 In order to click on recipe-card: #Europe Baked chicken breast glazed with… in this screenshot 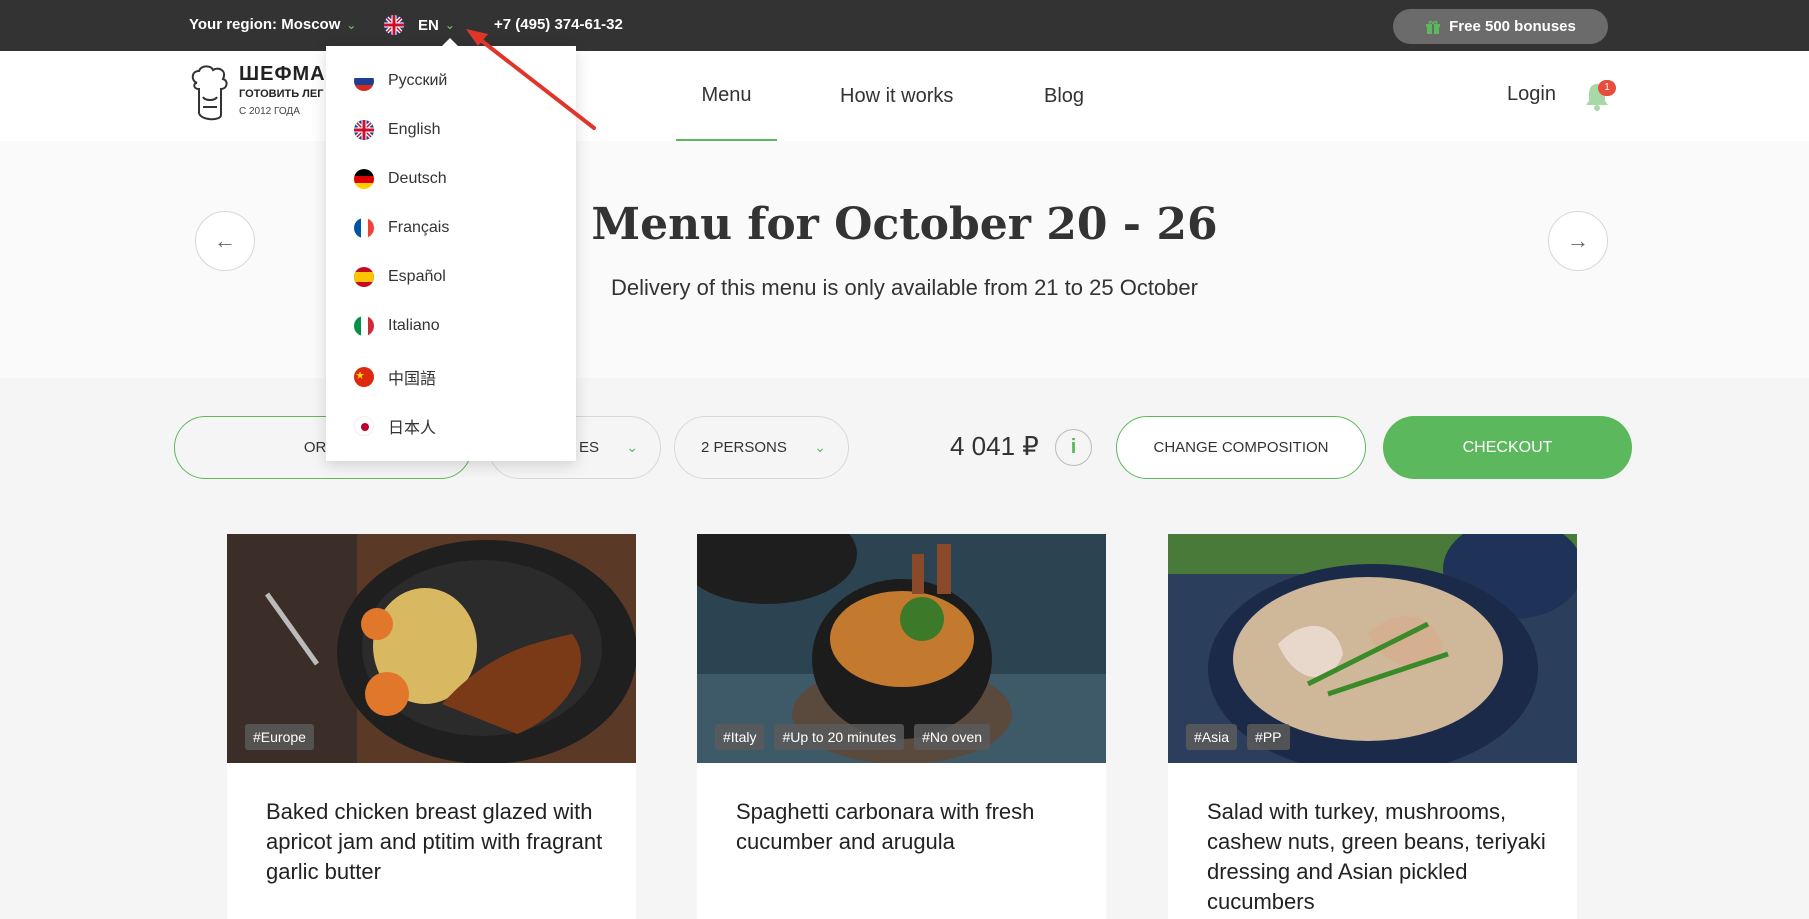, I will do `click(431, 726)`.